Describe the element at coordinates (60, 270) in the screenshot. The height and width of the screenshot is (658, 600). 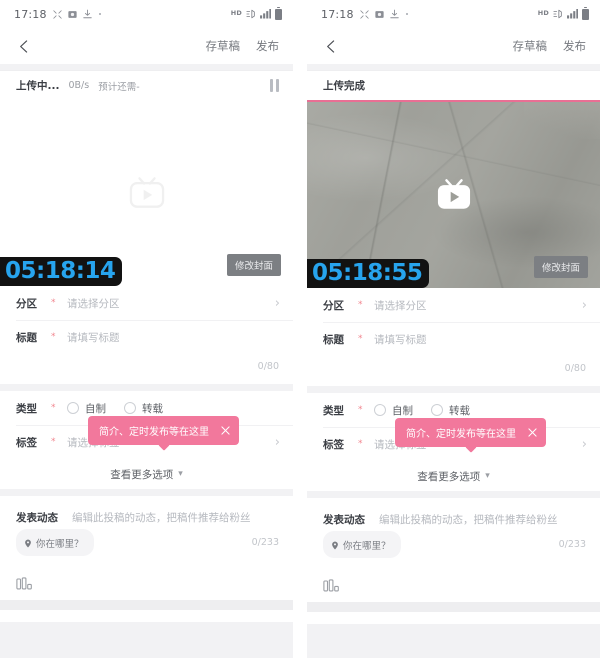
I see `video-timestamp: 05:18:14` at that location.